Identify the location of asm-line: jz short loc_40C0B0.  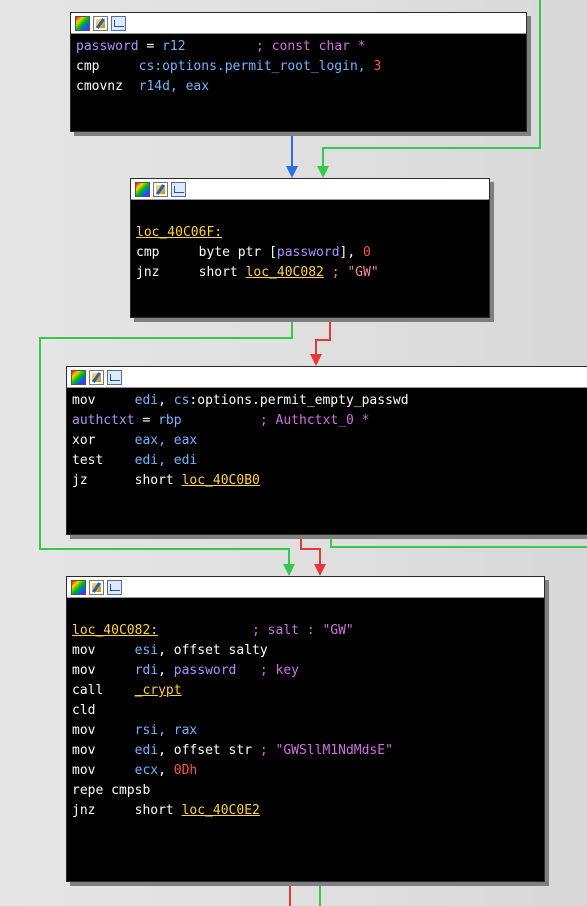
(327, 481).